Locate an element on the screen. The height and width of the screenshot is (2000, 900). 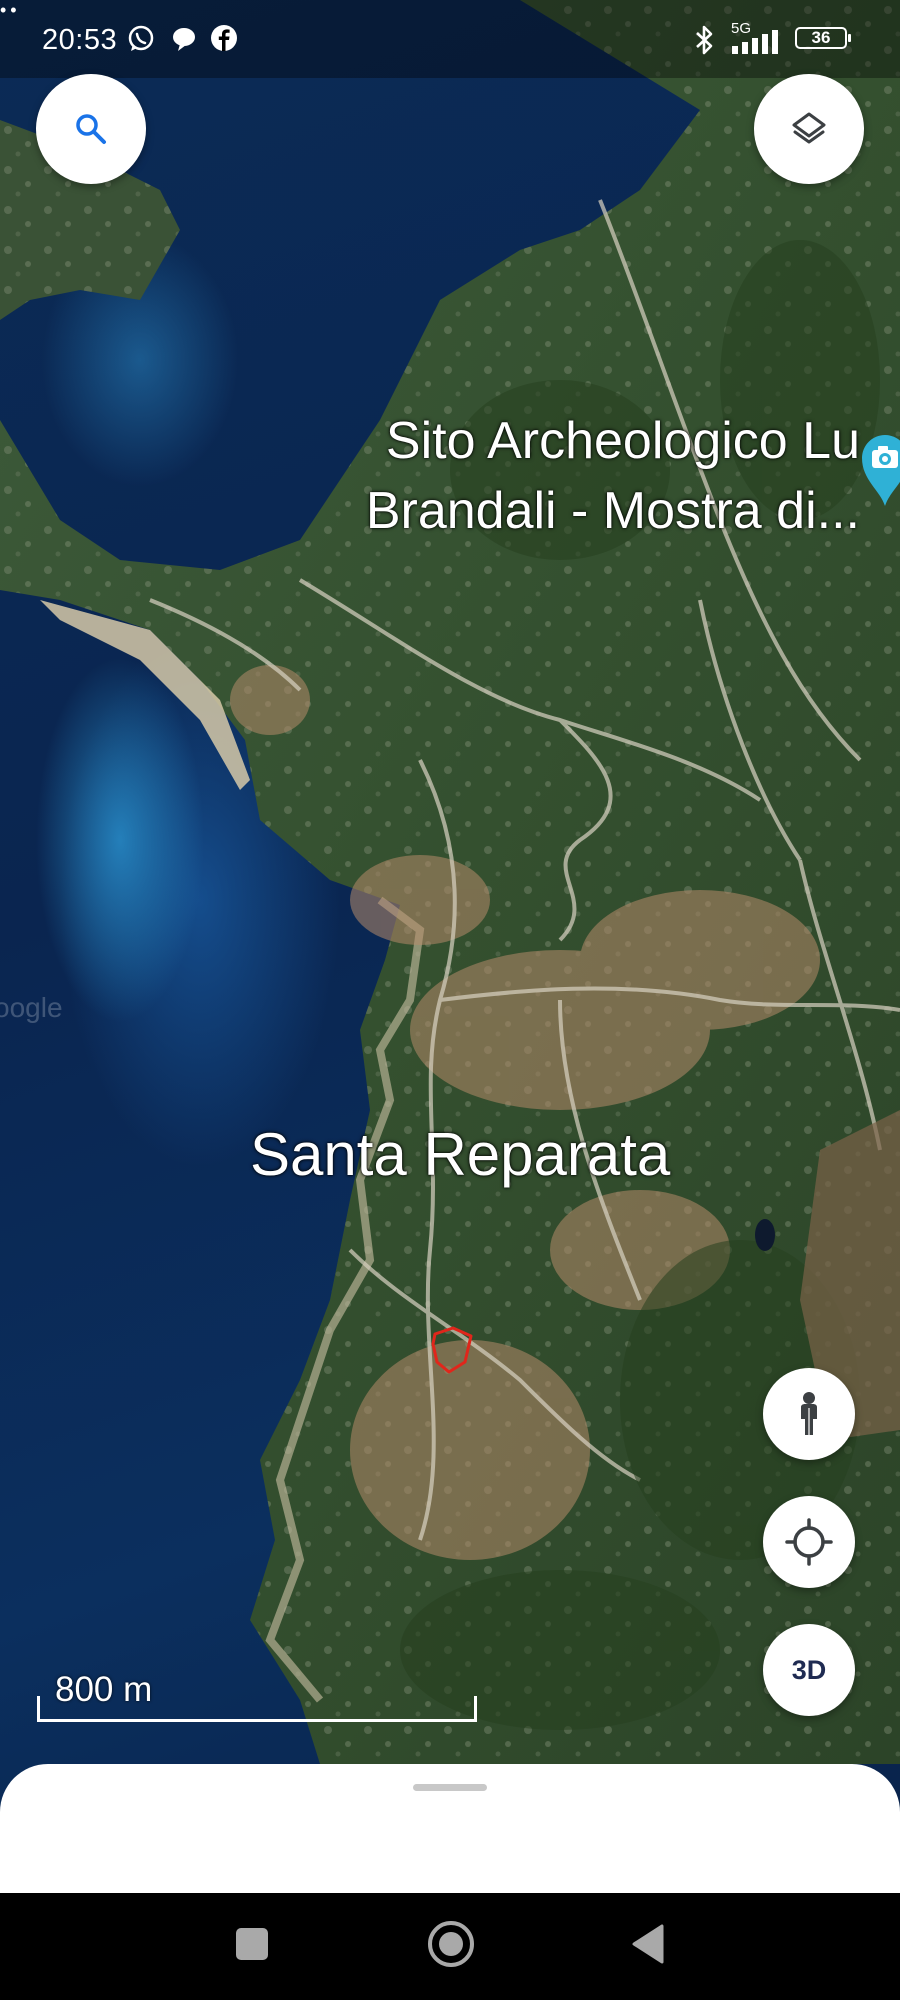
my-location-icon is located at coordinates (809, 1542).